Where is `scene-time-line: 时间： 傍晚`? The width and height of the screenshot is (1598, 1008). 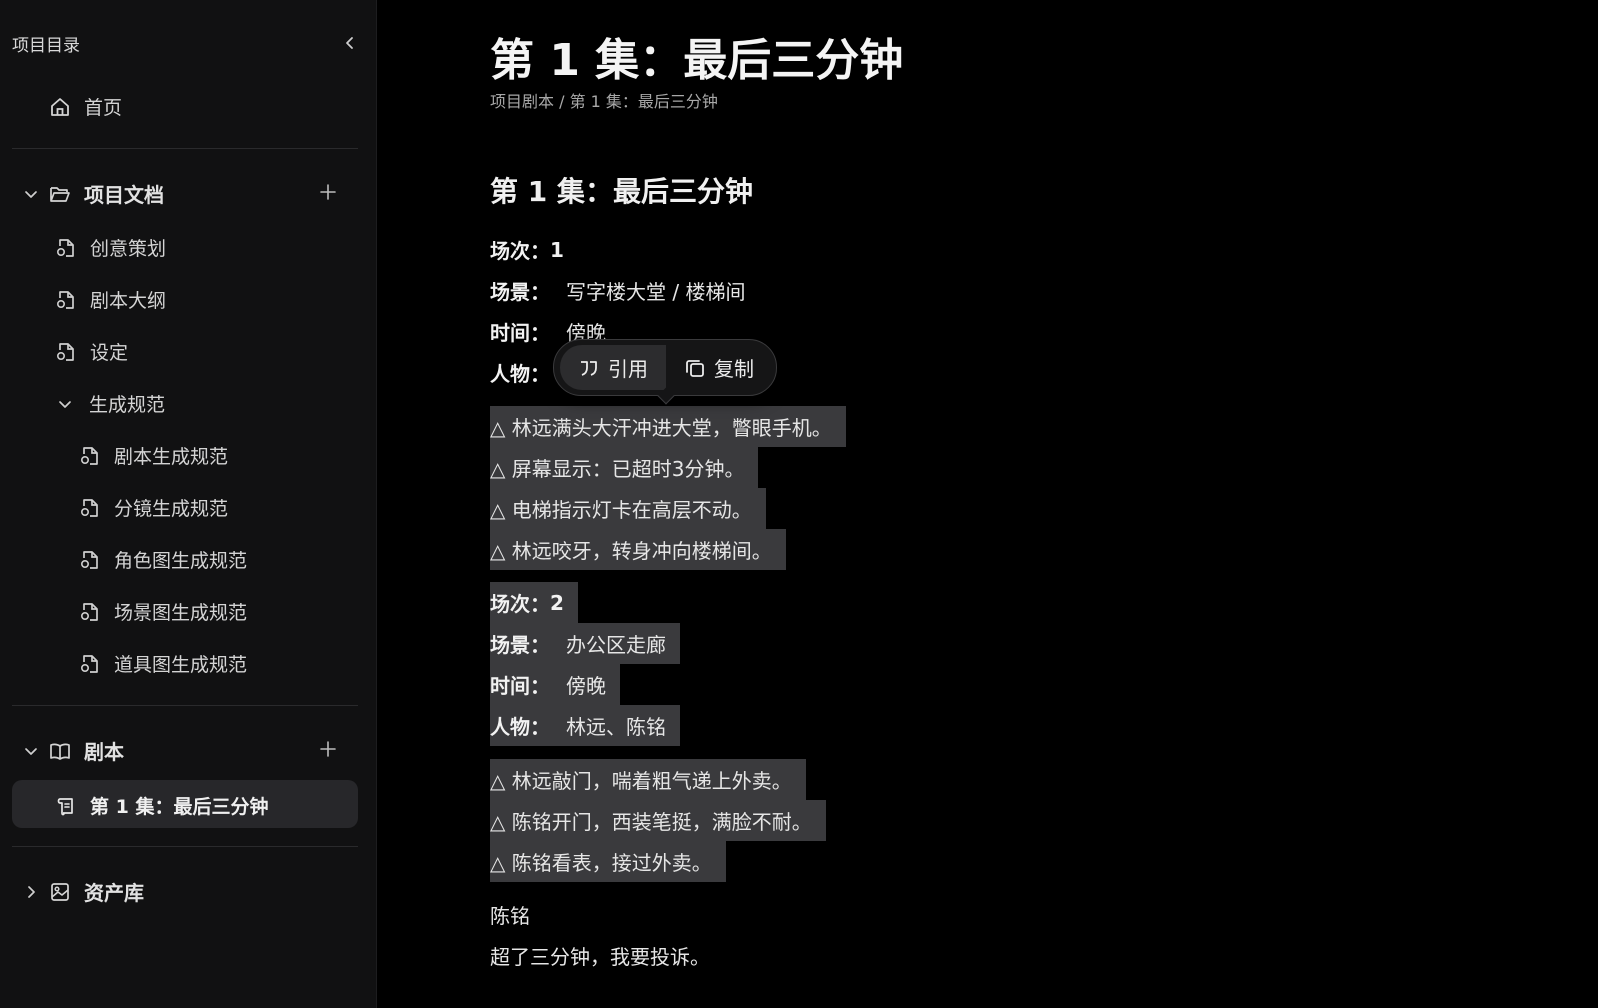 scene-time-line: 时间： 傍晚 is located at coordinates (555, 684).